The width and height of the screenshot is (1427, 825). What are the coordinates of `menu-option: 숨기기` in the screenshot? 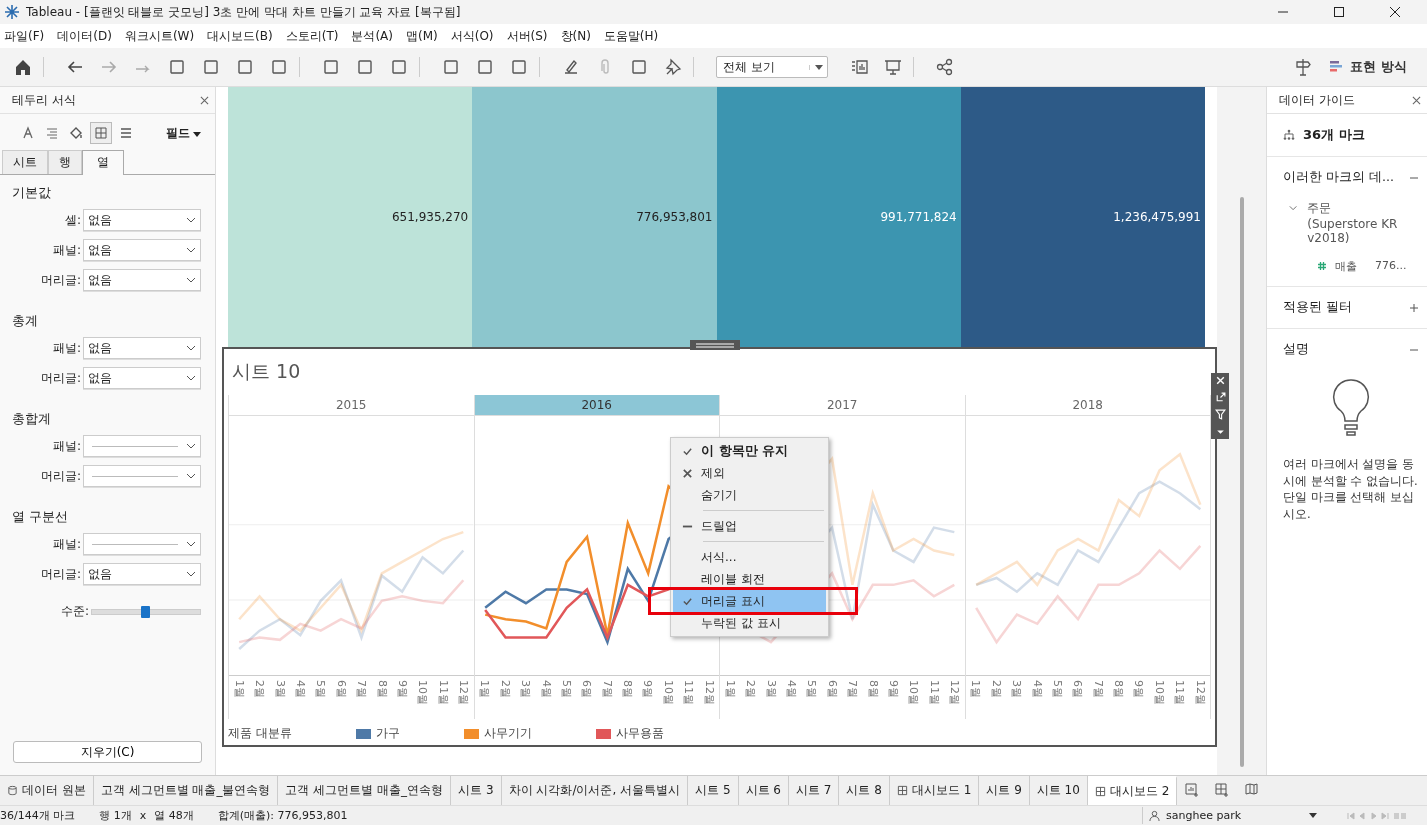 It's located at (749, 495).